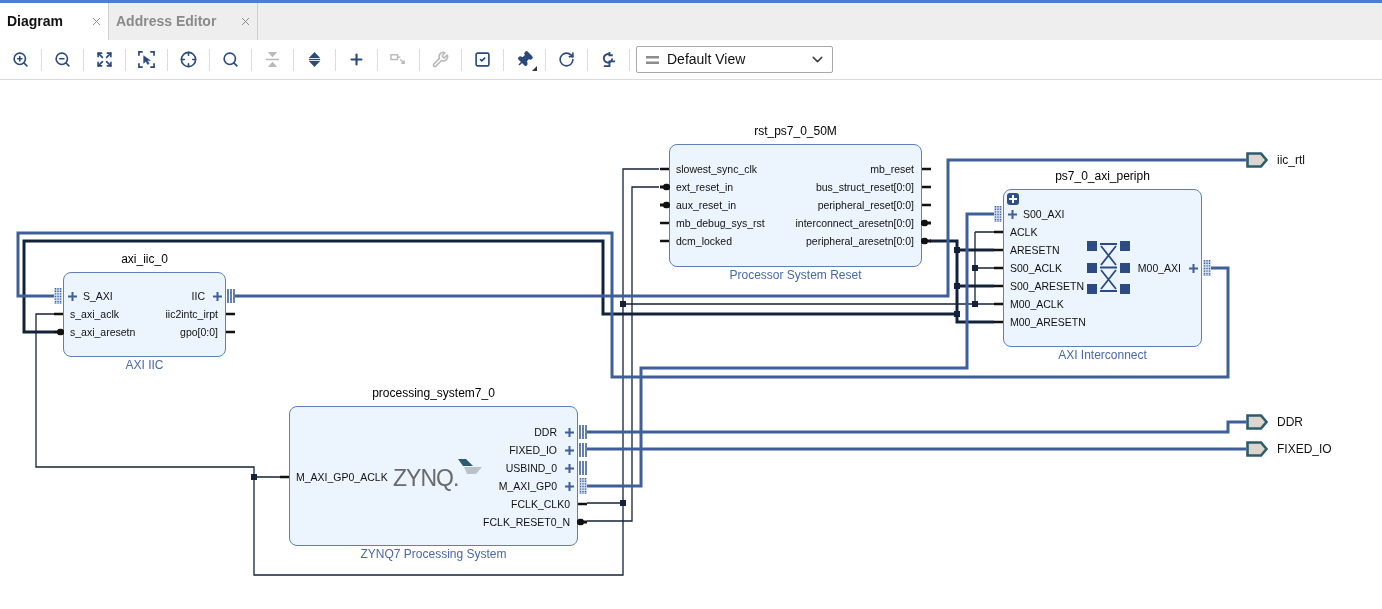 The height and width of the screenshot is (609, 1382). I want to click on port-label: FCLK_RESET0_N, so click(526, 522).